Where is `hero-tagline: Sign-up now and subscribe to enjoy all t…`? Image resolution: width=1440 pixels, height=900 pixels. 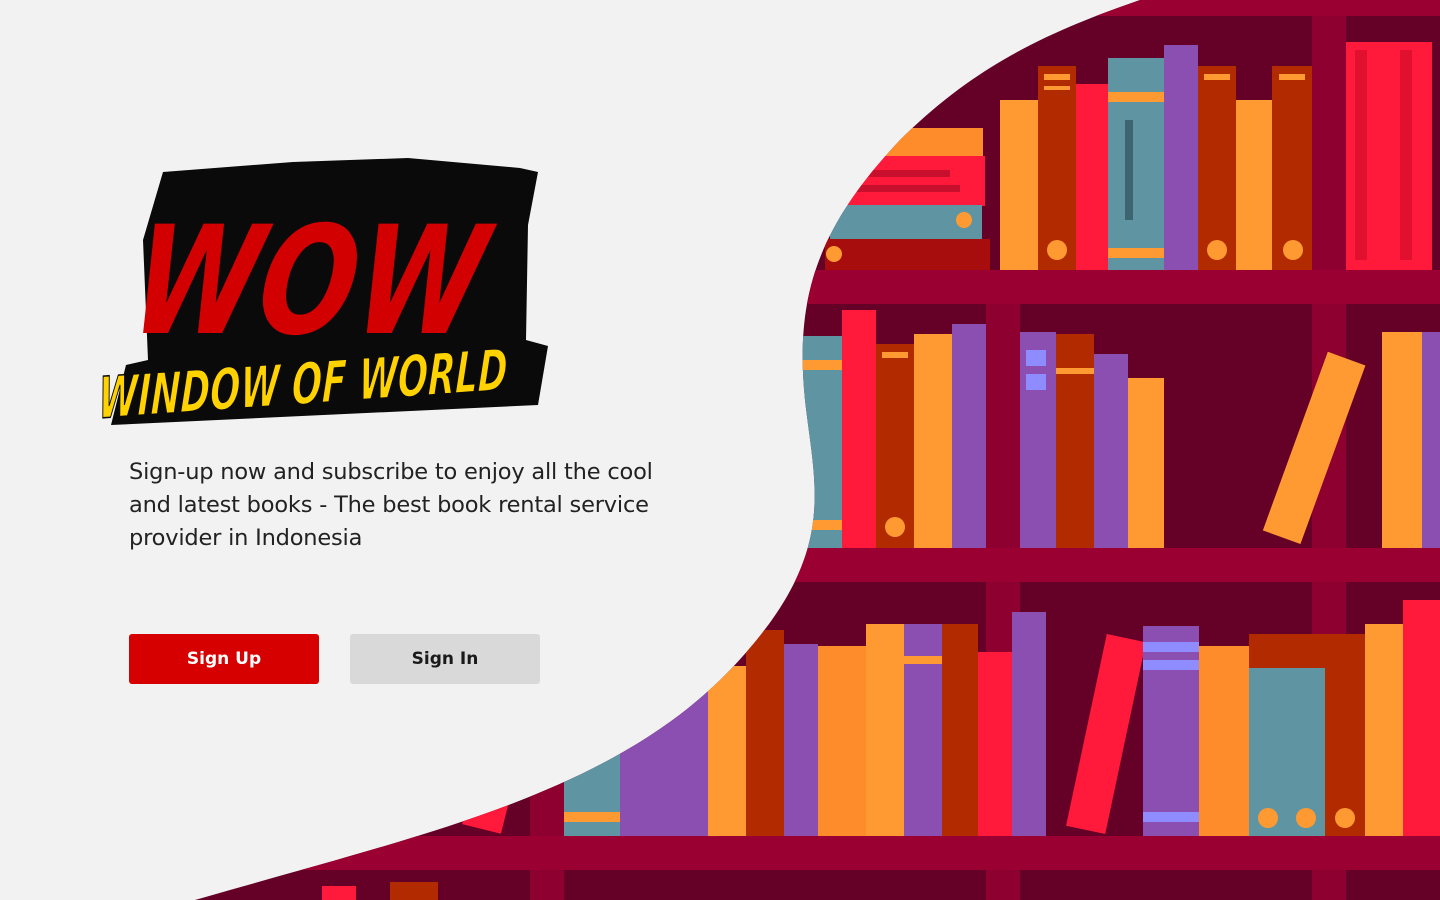 hero-tagline: Sign-up now and subscribe to enjoy all t… is located at coordinates (391, 505).